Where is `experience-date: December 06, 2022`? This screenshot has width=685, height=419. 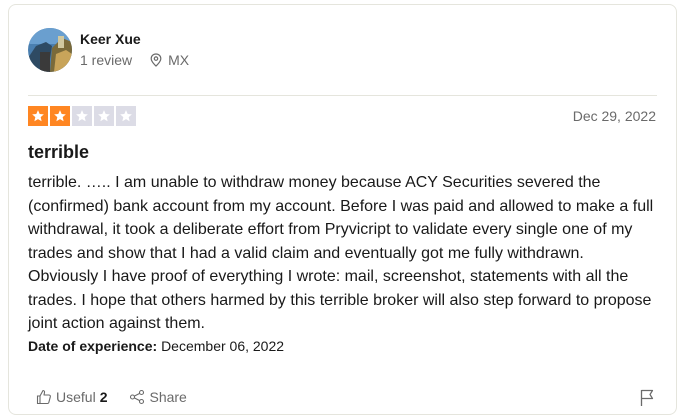
experience-date: December 06, 2022 is located at coordinates (223, 346).